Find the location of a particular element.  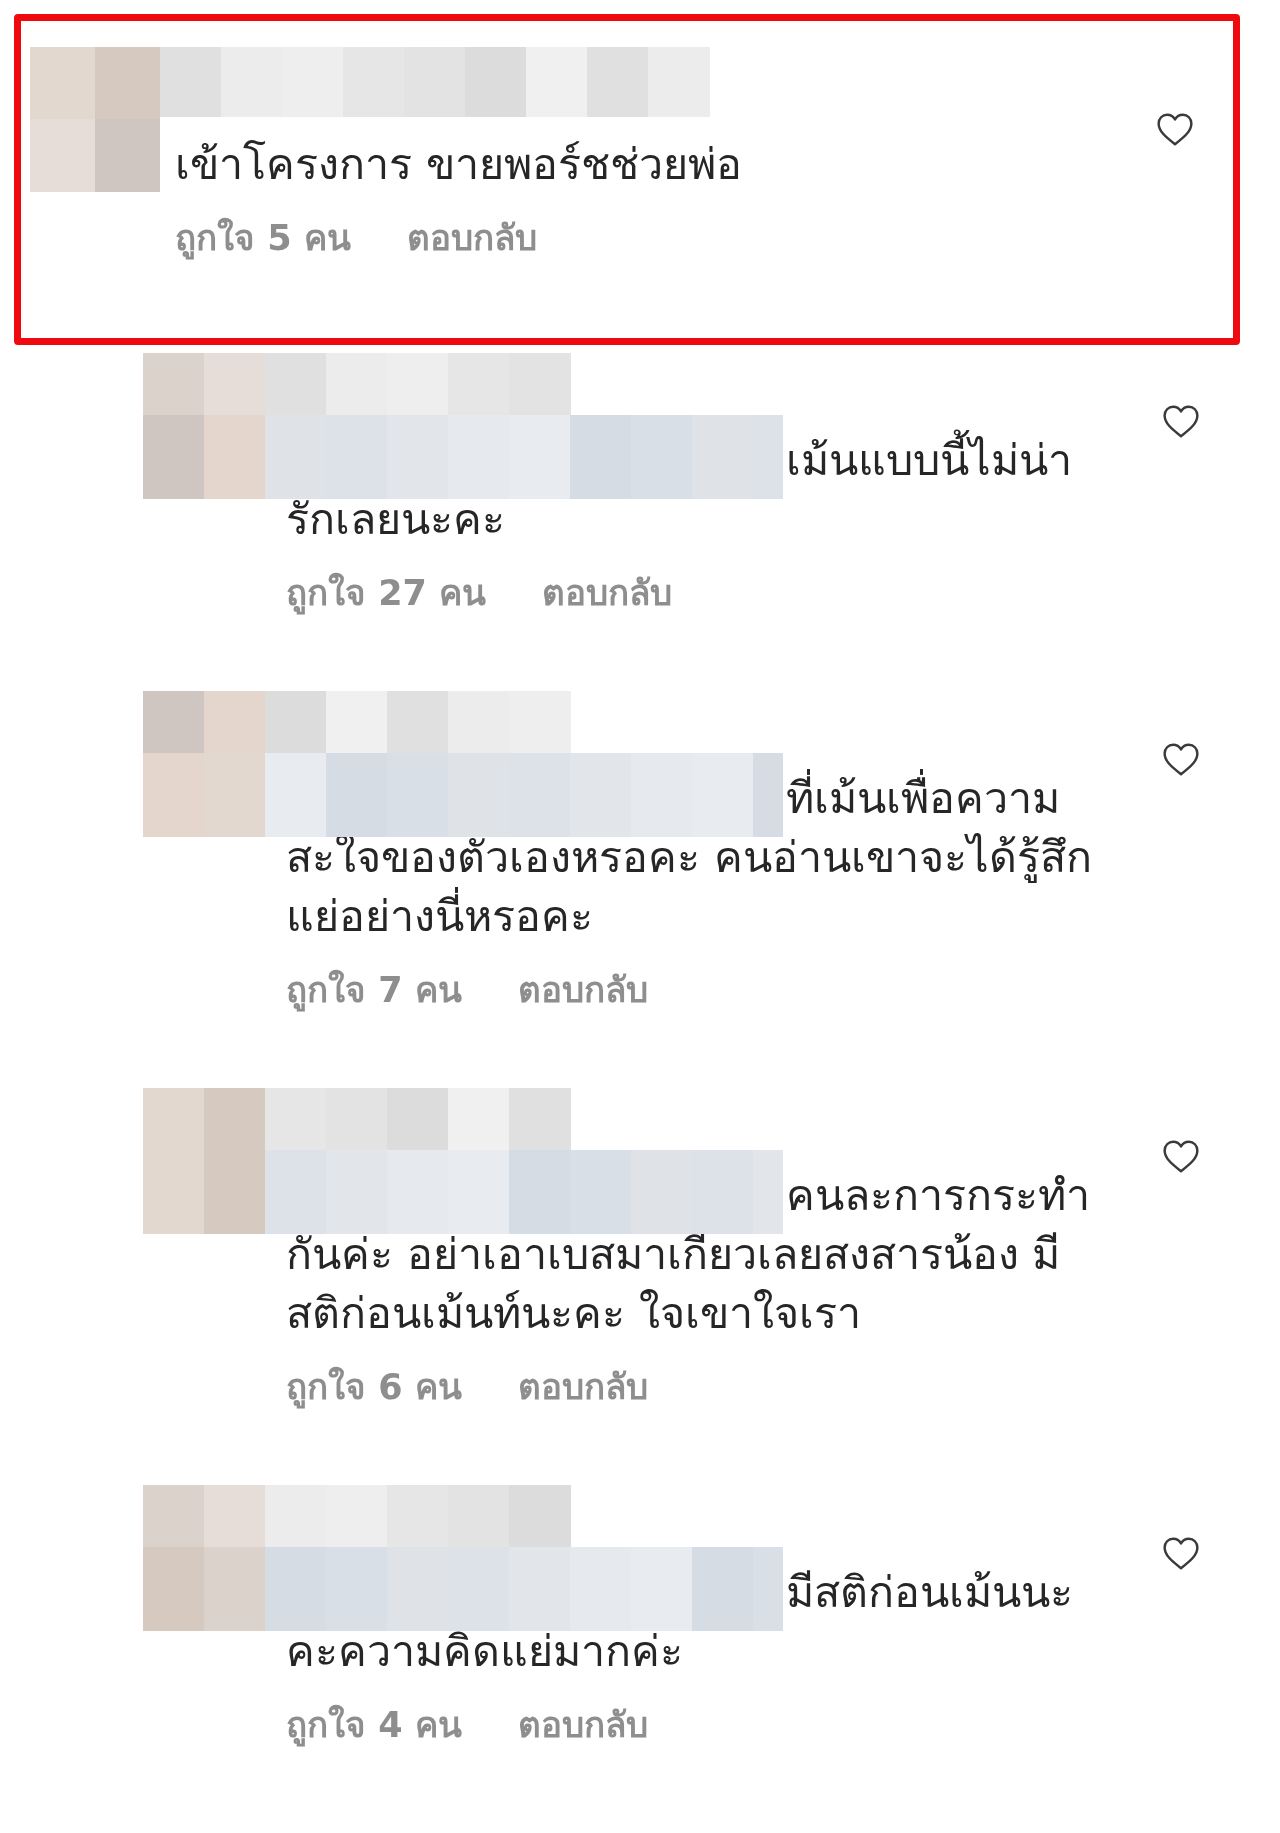

comment-text: มีสติก่อนเม้นนะคะความคิดแย่มากค่ะ is located at coordinates (680, 1622).